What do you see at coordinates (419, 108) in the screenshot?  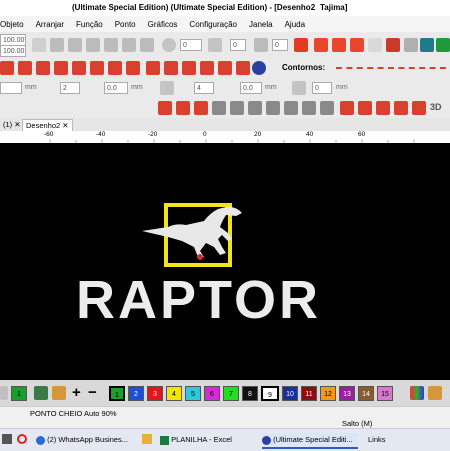 I see `effect-15-icon` at bounding box center [419, 108].